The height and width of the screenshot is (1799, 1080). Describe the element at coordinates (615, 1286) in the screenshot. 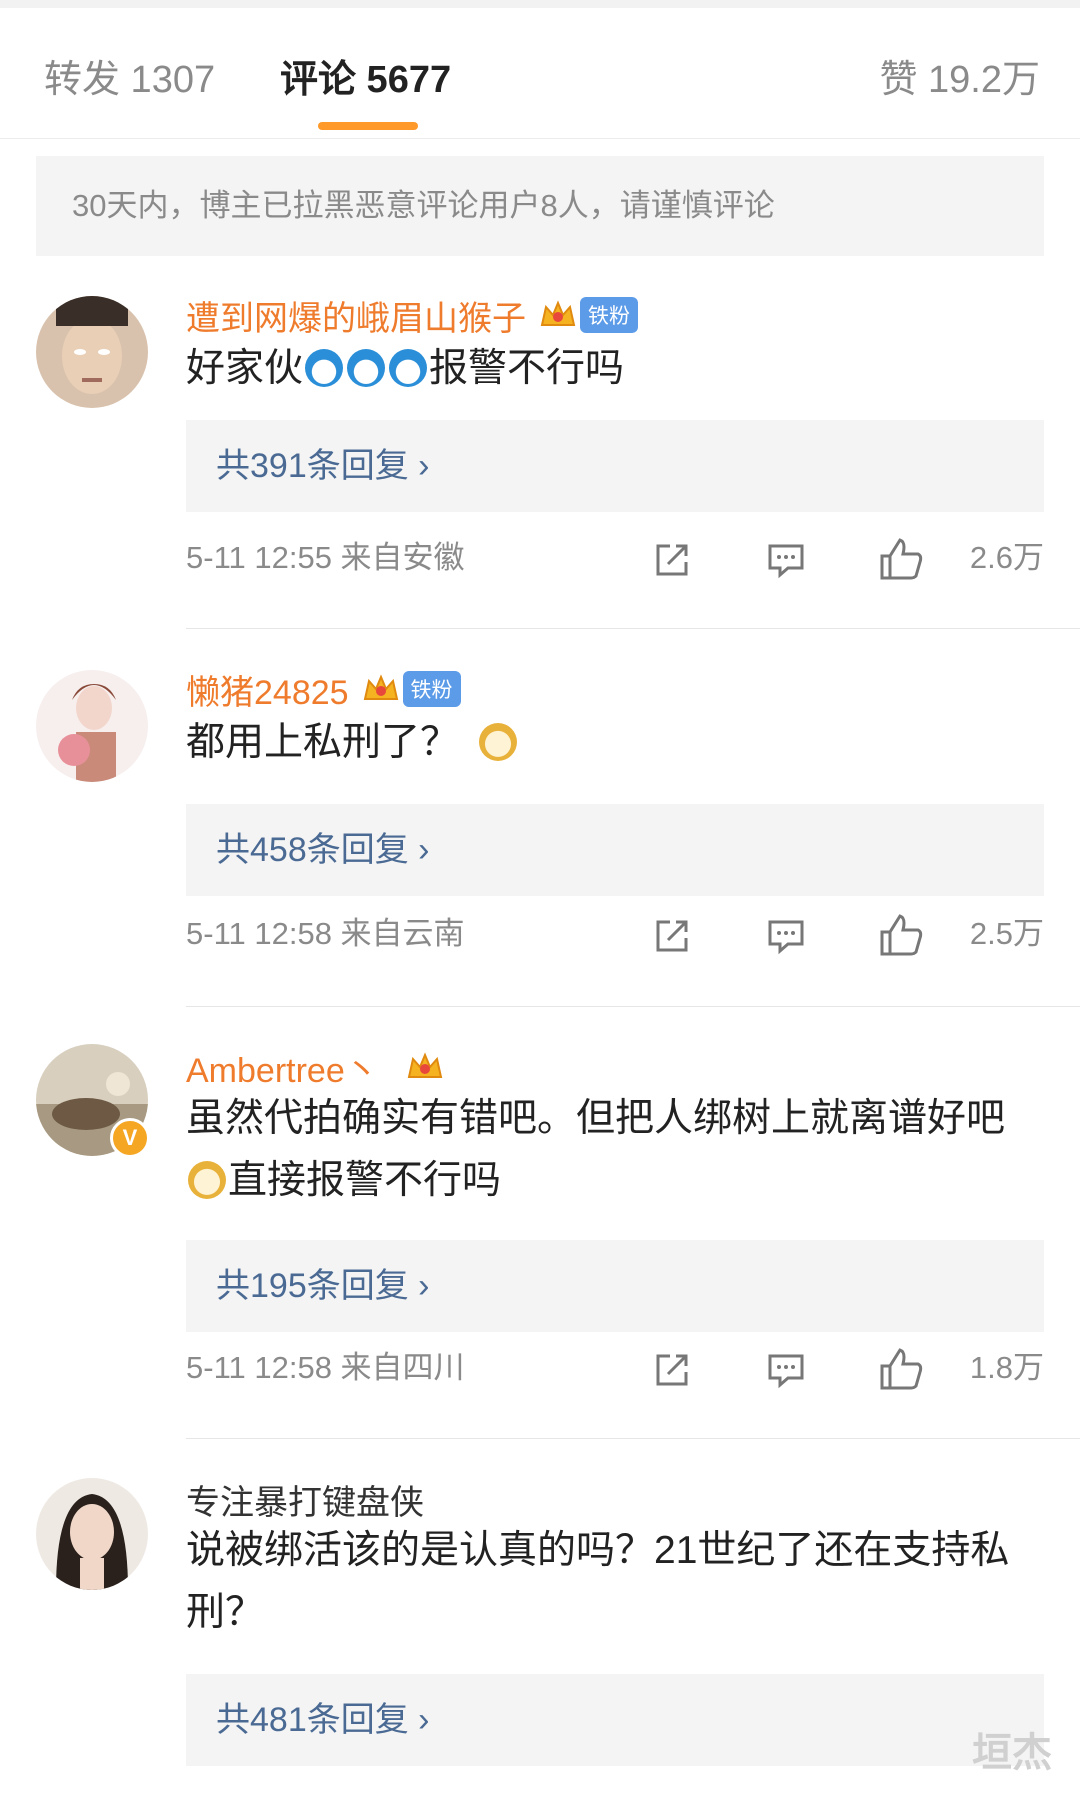

I see `replies-box: 共195条回复 ›` at that location.